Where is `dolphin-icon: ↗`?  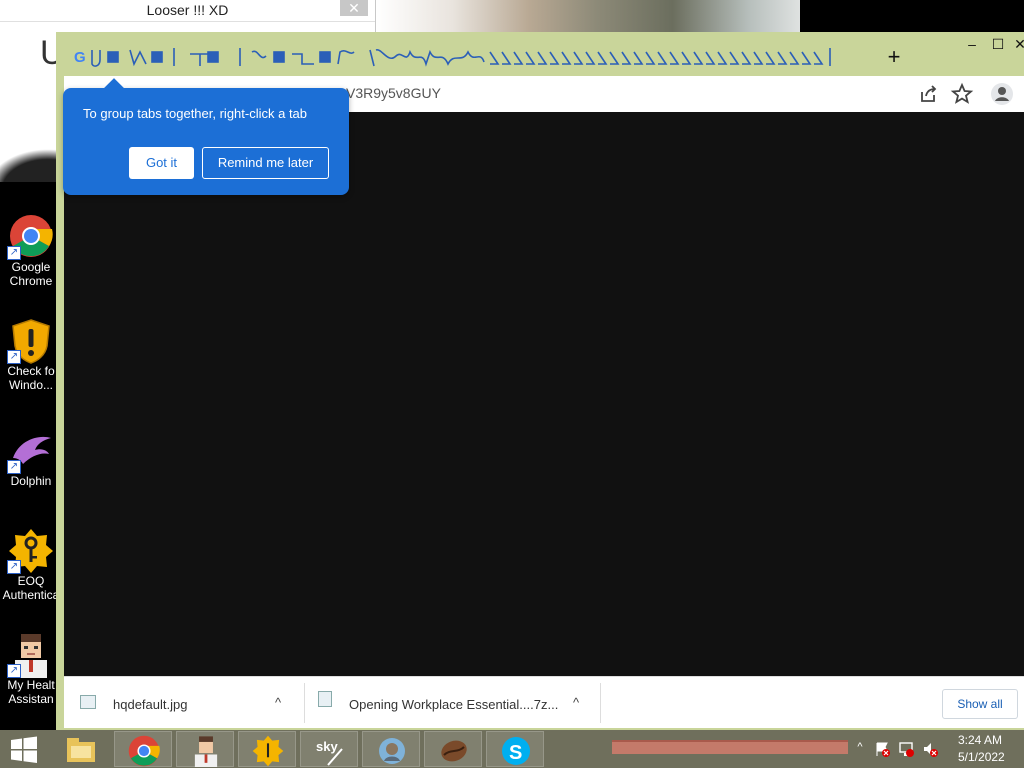
dolphin-icon: ↗ is located at coordinates (30, 451).